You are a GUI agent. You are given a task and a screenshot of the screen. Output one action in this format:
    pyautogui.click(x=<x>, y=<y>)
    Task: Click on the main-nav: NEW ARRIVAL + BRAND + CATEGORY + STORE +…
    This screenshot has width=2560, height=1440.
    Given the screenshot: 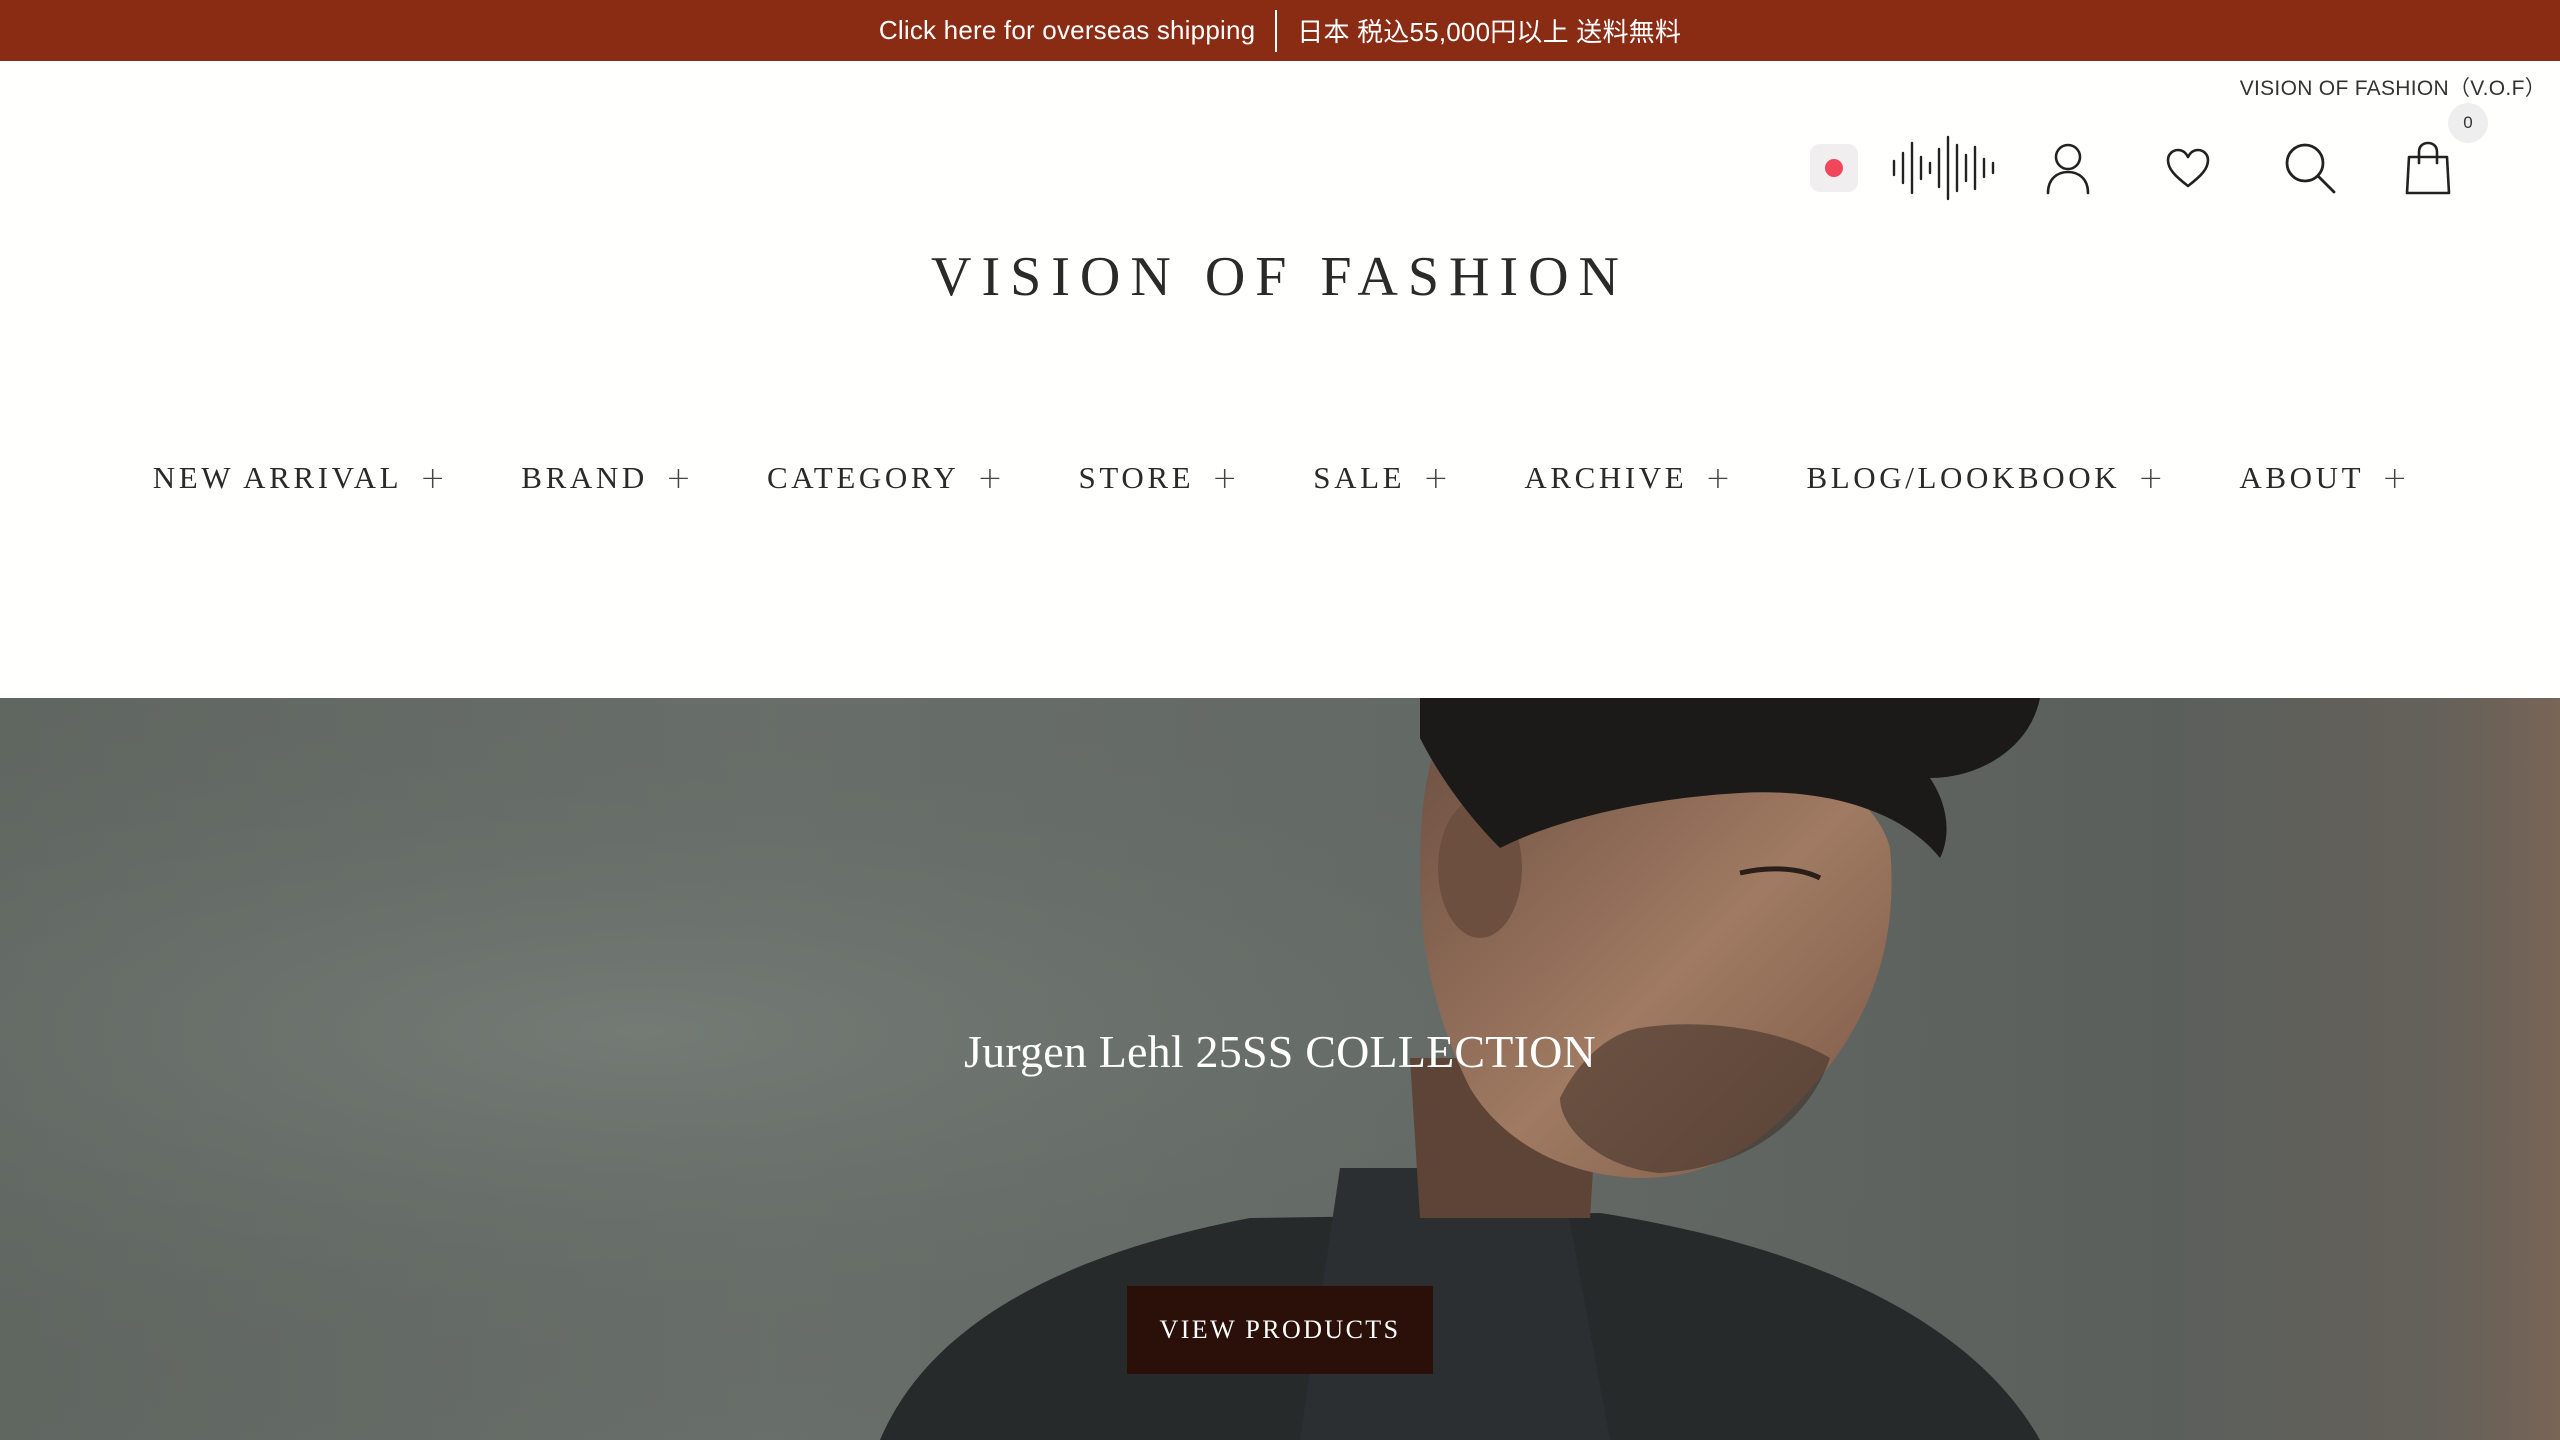 What is the action you would take?
    pyautogui.click(x=1280, y=478)
    